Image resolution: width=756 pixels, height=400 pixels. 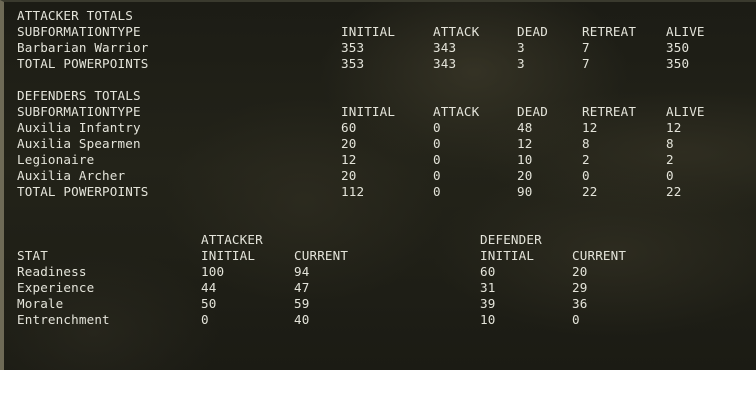 I want to click on defender-row-name: Auxilia Archer, so click(x=71, y=175).